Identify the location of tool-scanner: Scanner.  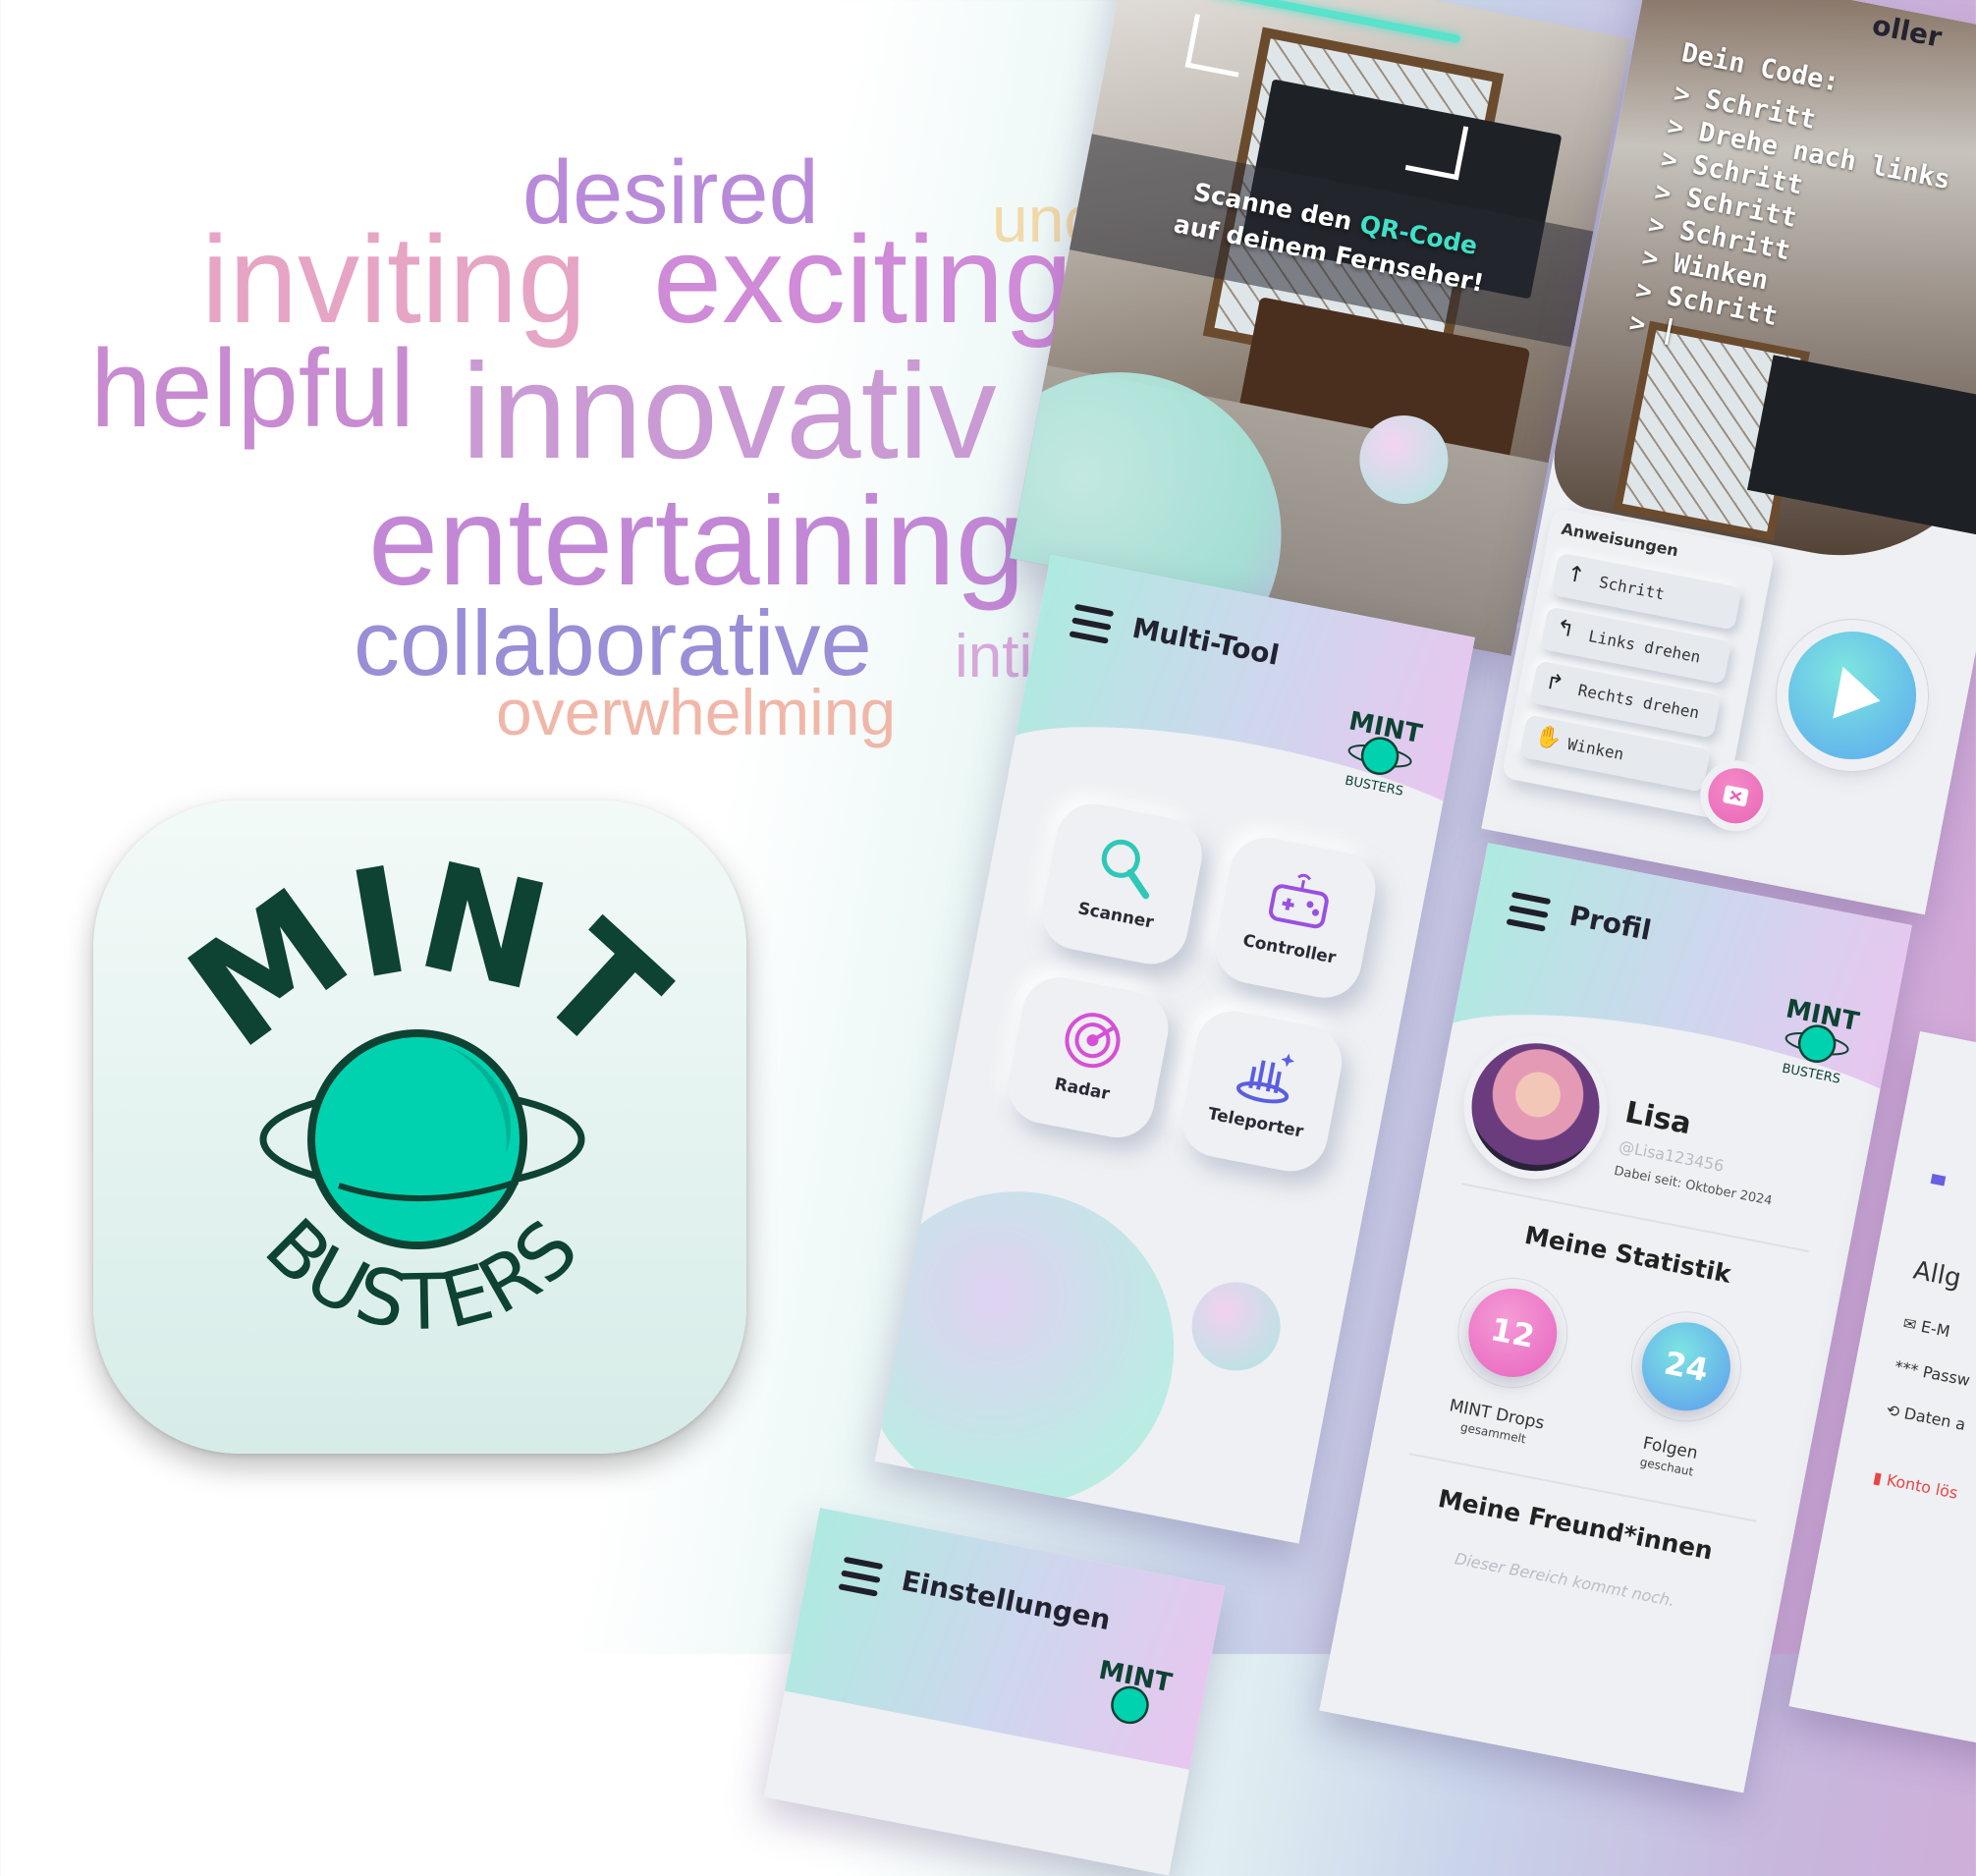
(1122, 884).